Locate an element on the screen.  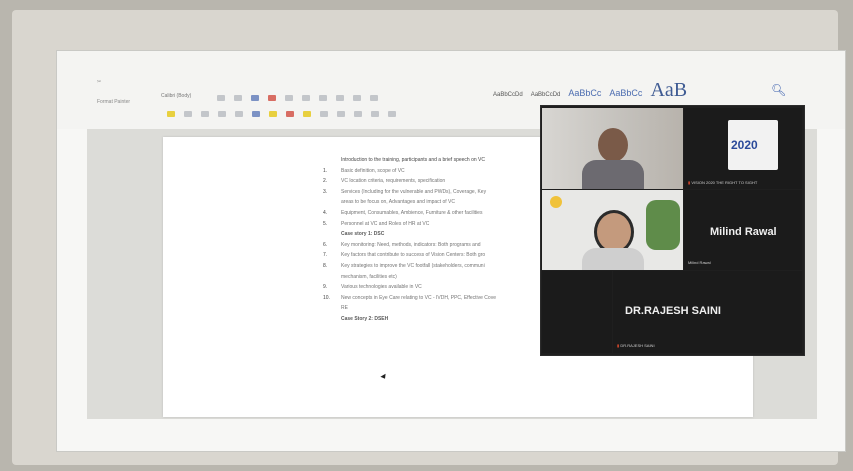
shrink-font-icon is located at coordinates (238, 98).